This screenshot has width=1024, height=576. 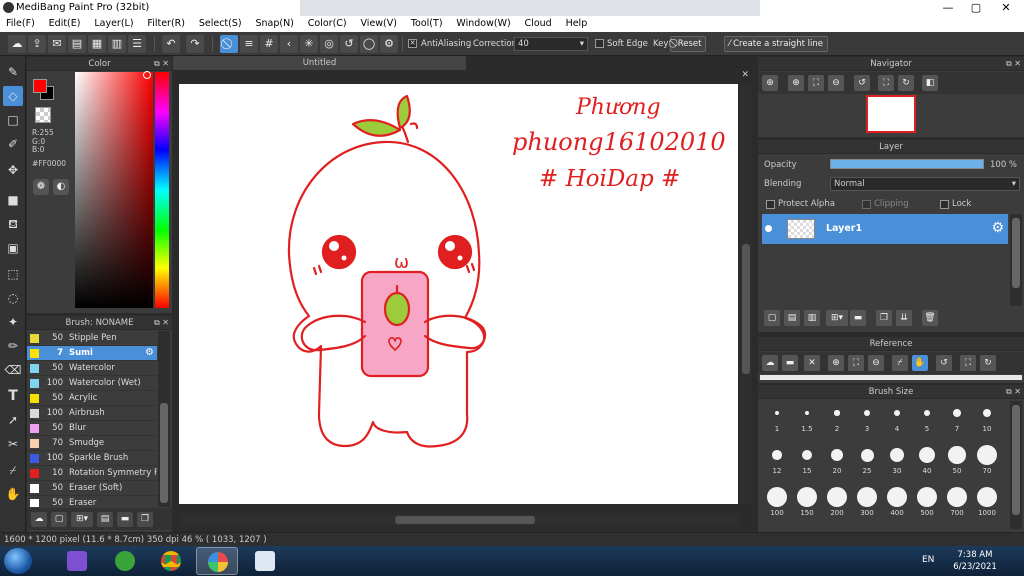 I want to click on close-button: ✕, so click(x=1006, y=8).